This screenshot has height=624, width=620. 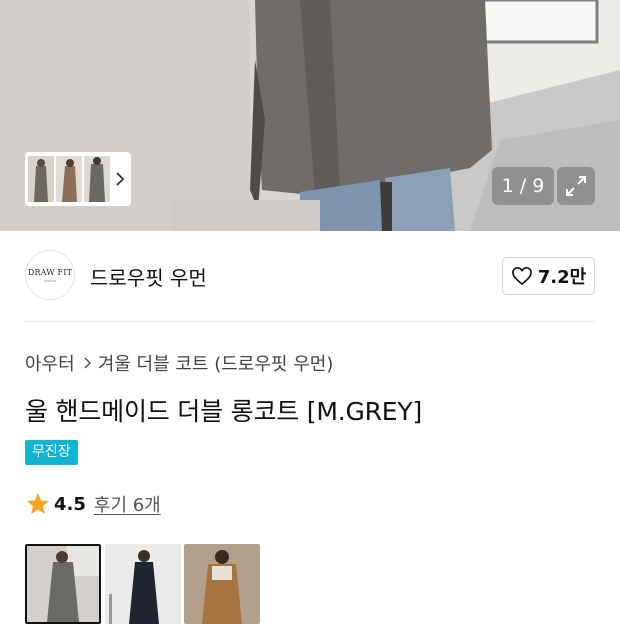 I want to click on like-button: 7.2만, so click(x=548, y=276).